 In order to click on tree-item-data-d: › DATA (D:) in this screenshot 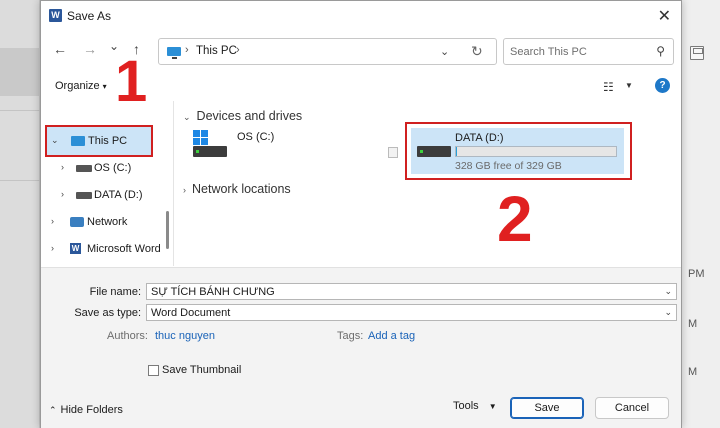, I will do `click(105, 195)`.